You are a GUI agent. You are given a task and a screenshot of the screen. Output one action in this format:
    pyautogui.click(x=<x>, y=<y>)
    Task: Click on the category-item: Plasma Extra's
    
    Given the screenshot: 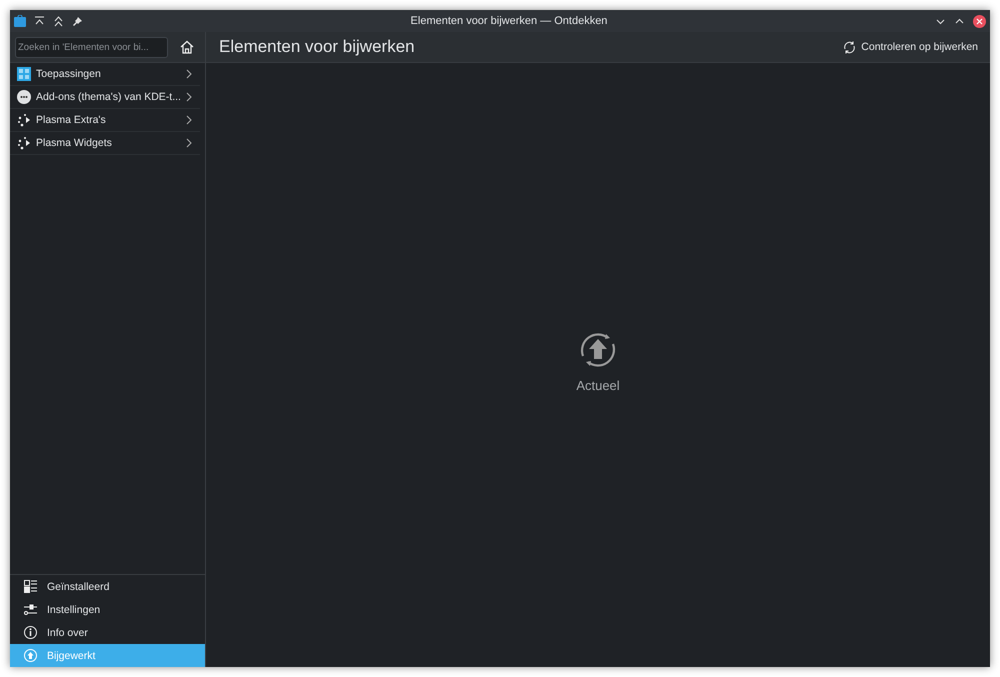 What is the action you would take?
    pyautogui.click(x=105, y=120)
    